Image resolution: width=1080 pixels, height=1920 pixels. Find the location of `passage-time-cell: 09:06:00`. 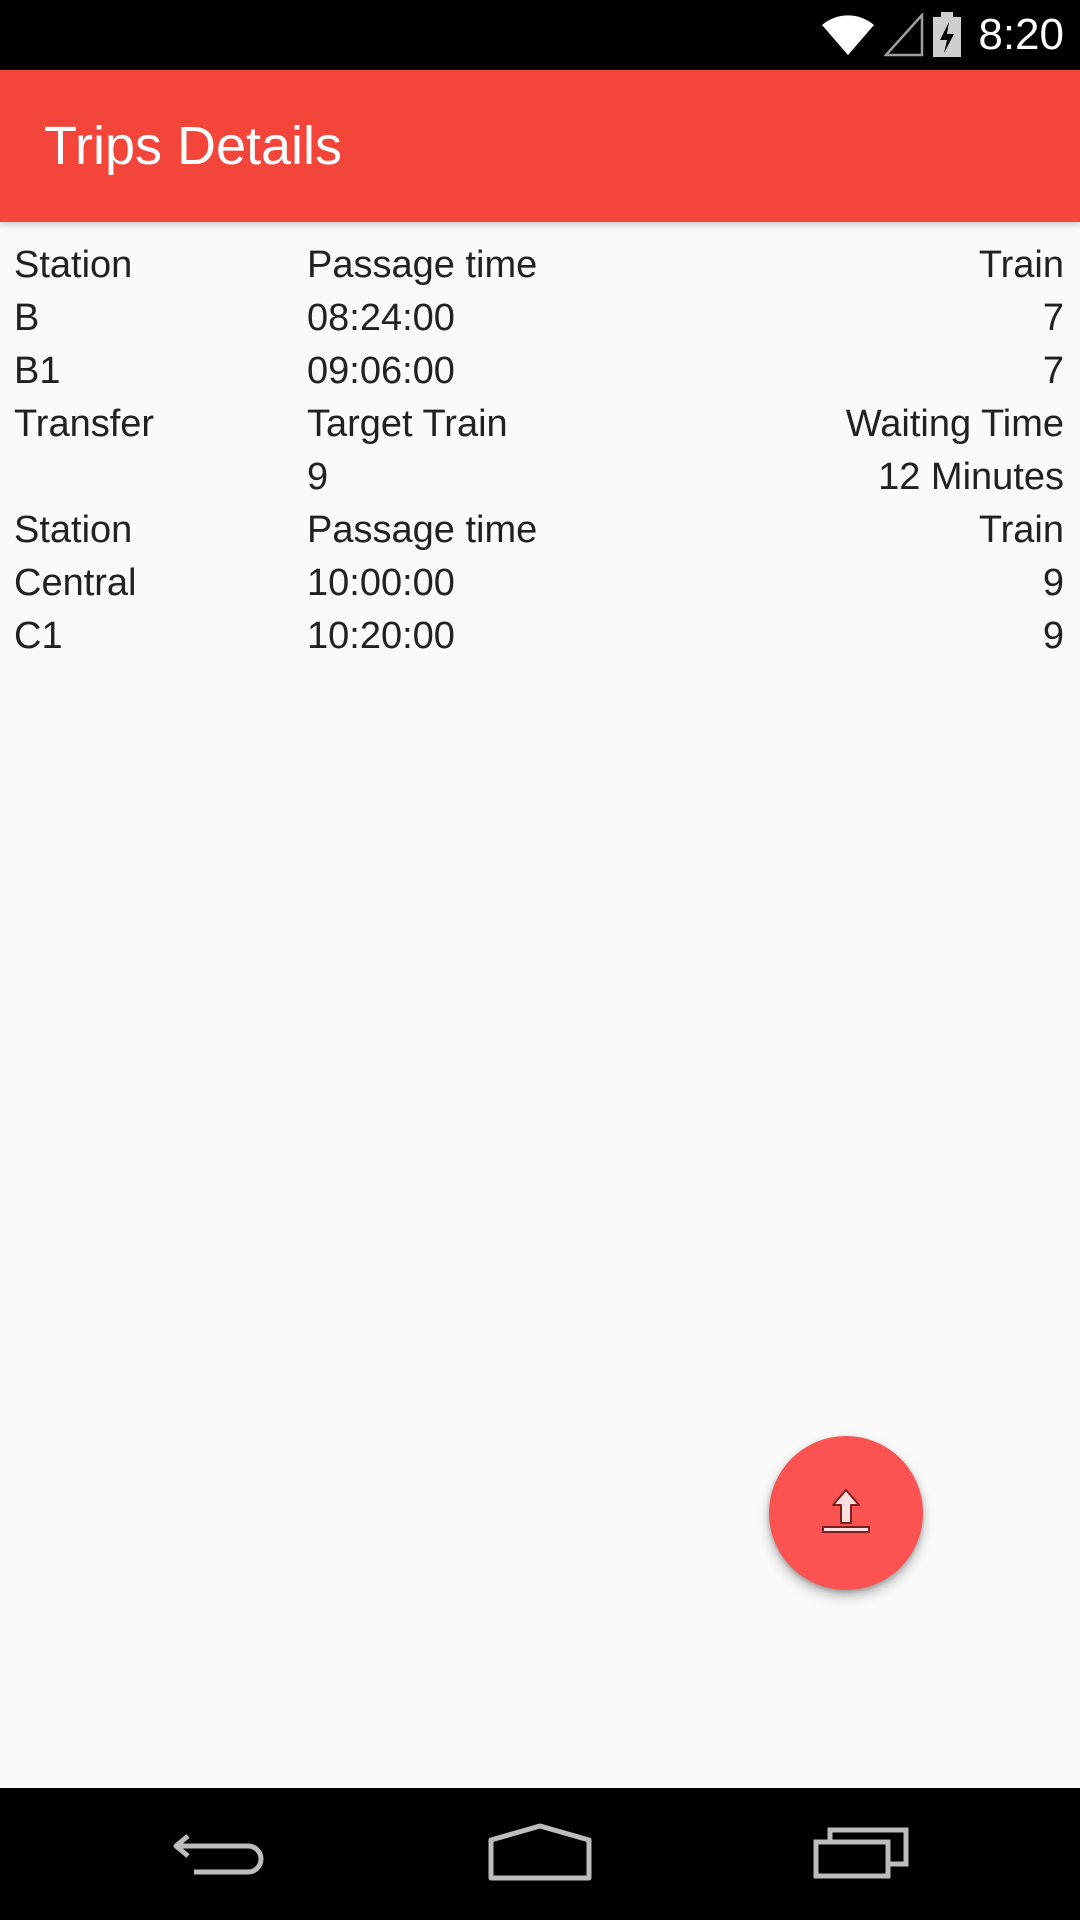

passage-time-cell: 09:06:00 is located at coordinates (381, 371).